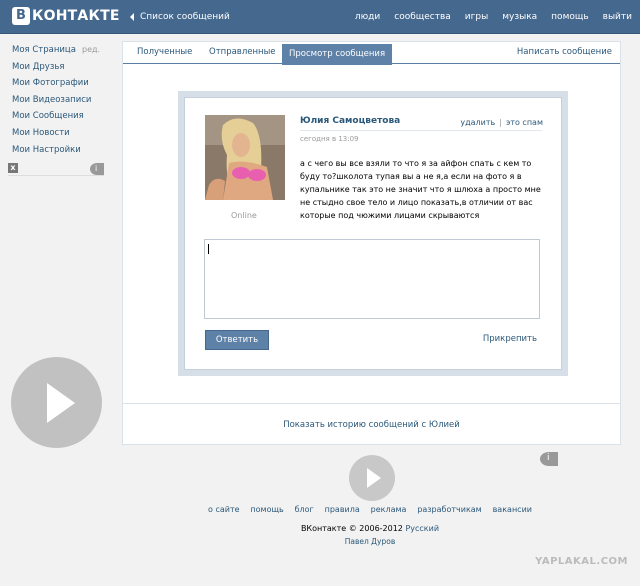 The image size is (640, 586). What do you see at coordinates (421, 130) in the screenshot?
I see `header-divider` at bounding box center [421, 130].